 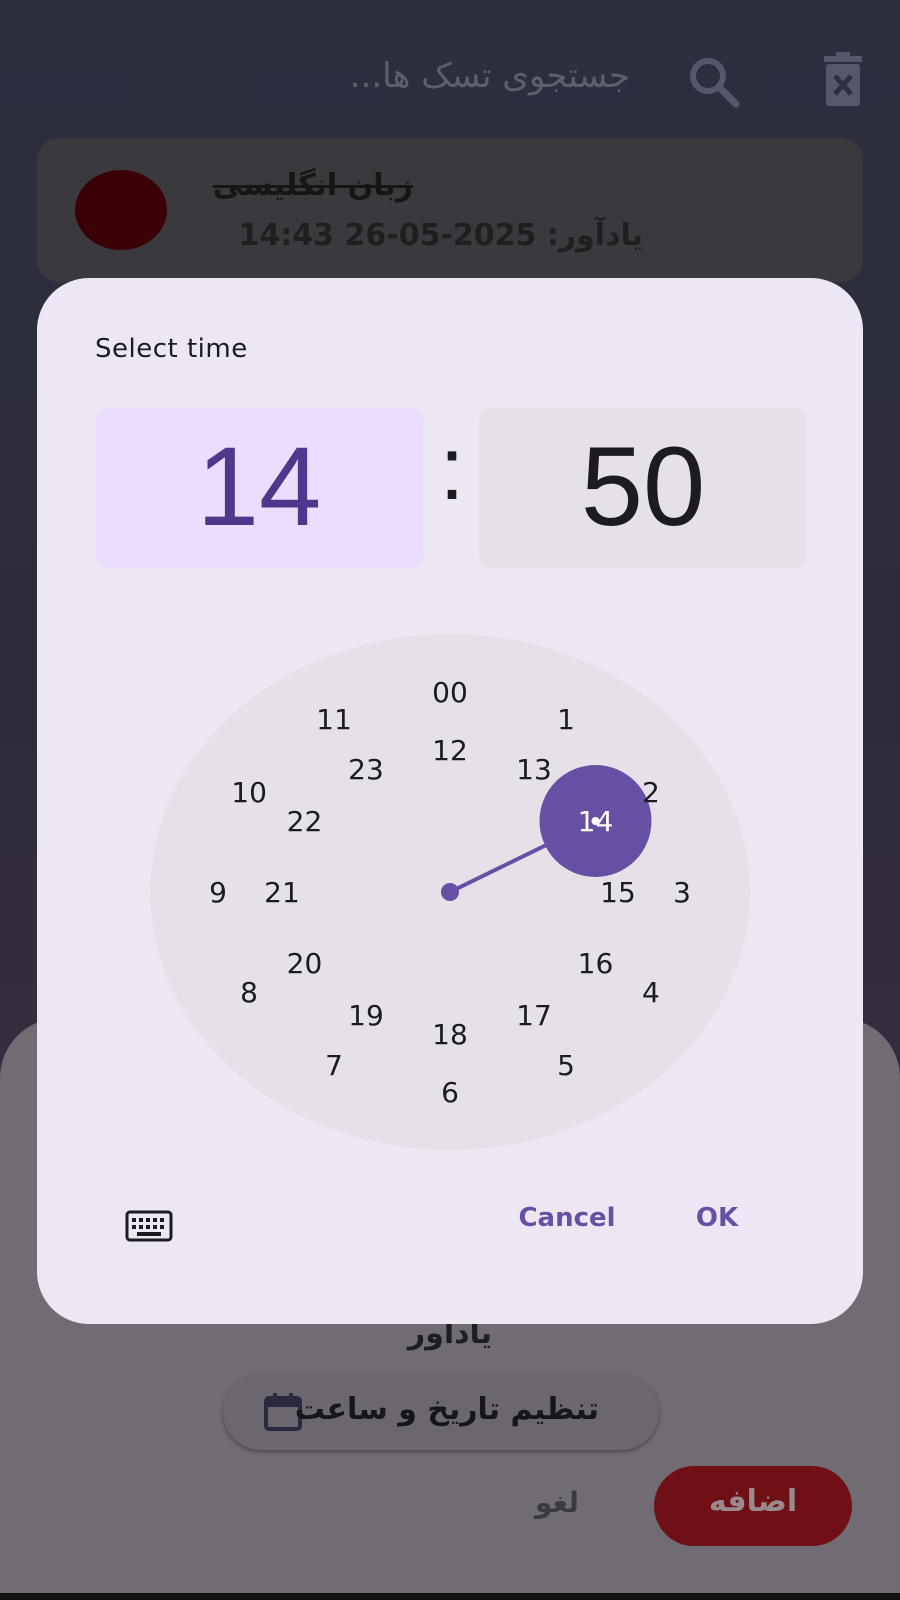 I want to click on cancel-button: Cancel, so click(x=567, y=1218).